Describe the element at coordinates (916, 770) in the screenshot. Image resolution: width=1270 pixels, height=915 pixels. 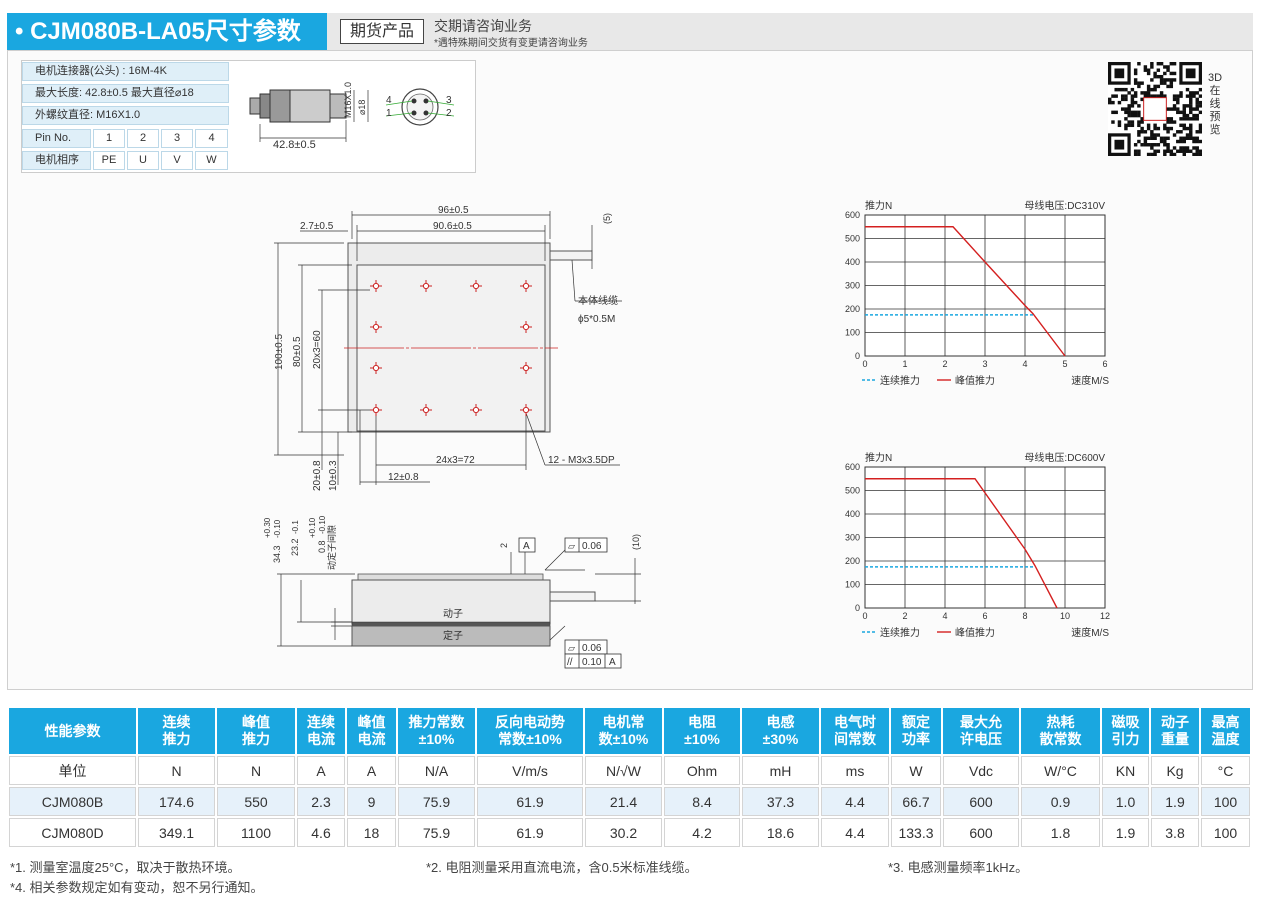
I see `table-cell: W` at that location.